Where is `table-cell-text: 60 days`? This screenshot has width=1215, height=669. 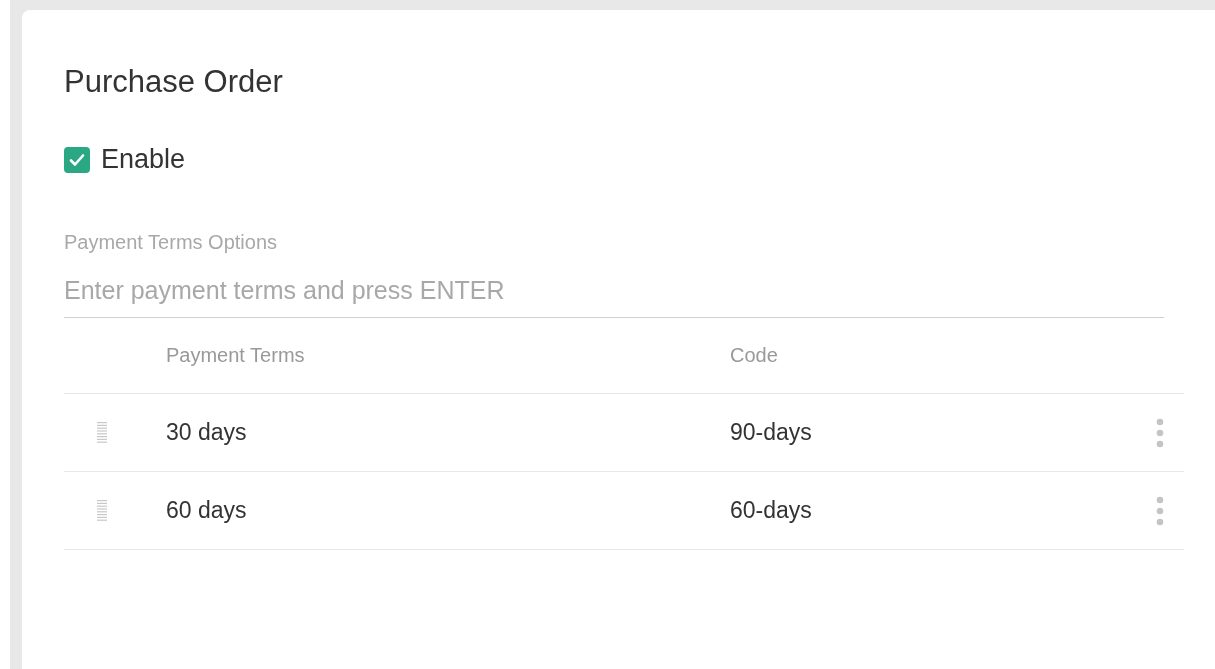 table-cell-text: 60 days is located at coordinates (207, 510).